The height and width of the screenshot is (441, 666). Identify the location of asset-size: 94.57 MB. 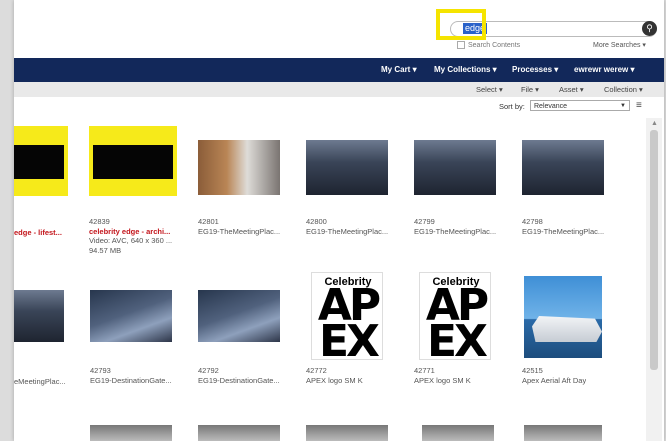
(105, 250).